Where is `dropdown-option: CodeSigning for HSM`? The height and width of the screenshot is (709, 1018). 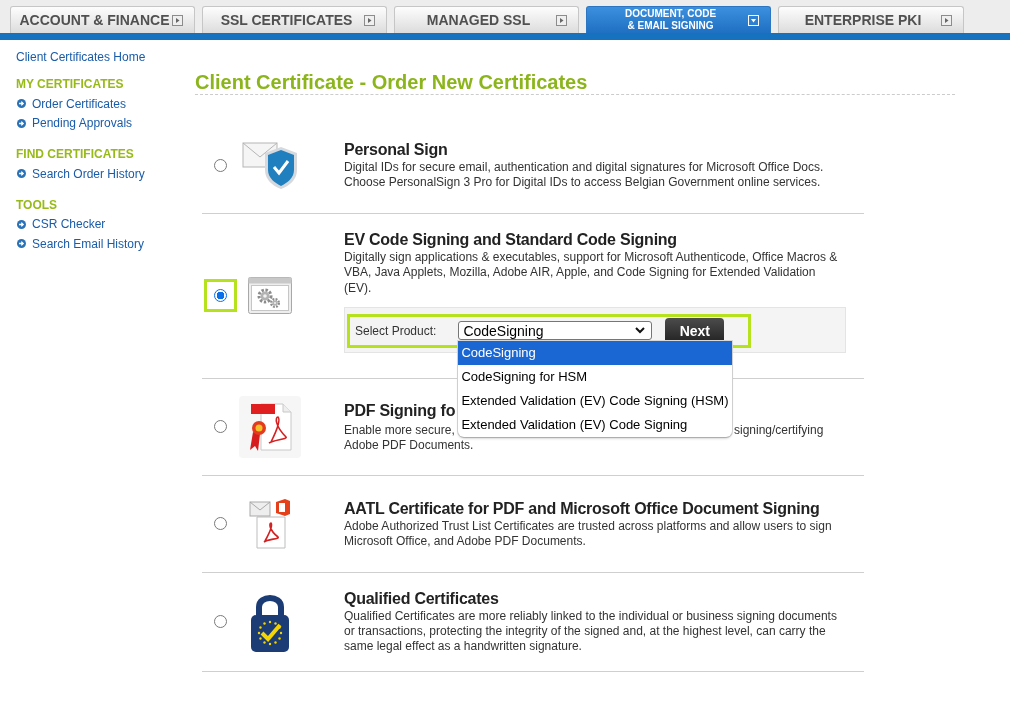 dropdown-option: CodeSigning for HSM is located at coordinates (595, 377).